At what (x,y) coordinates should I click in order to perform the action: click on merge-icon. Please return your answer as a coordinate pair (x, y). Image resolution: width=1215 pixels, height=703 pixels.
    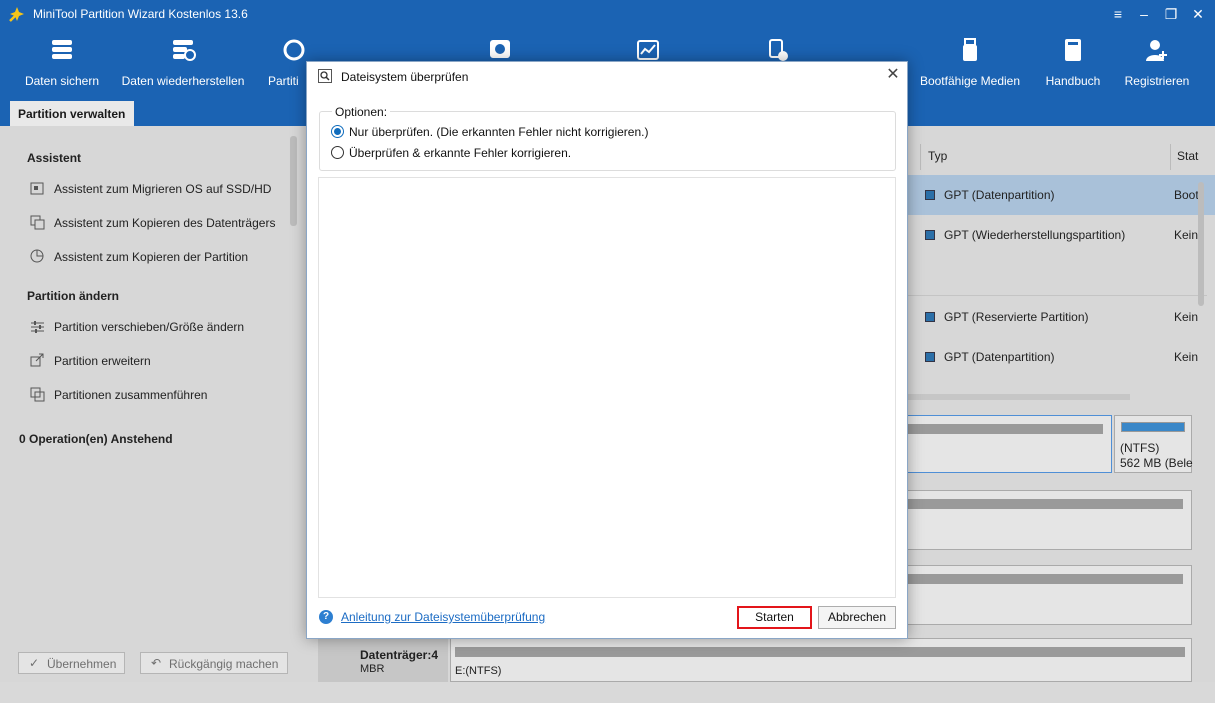
    Looking at the image, I should click on (37, 394).